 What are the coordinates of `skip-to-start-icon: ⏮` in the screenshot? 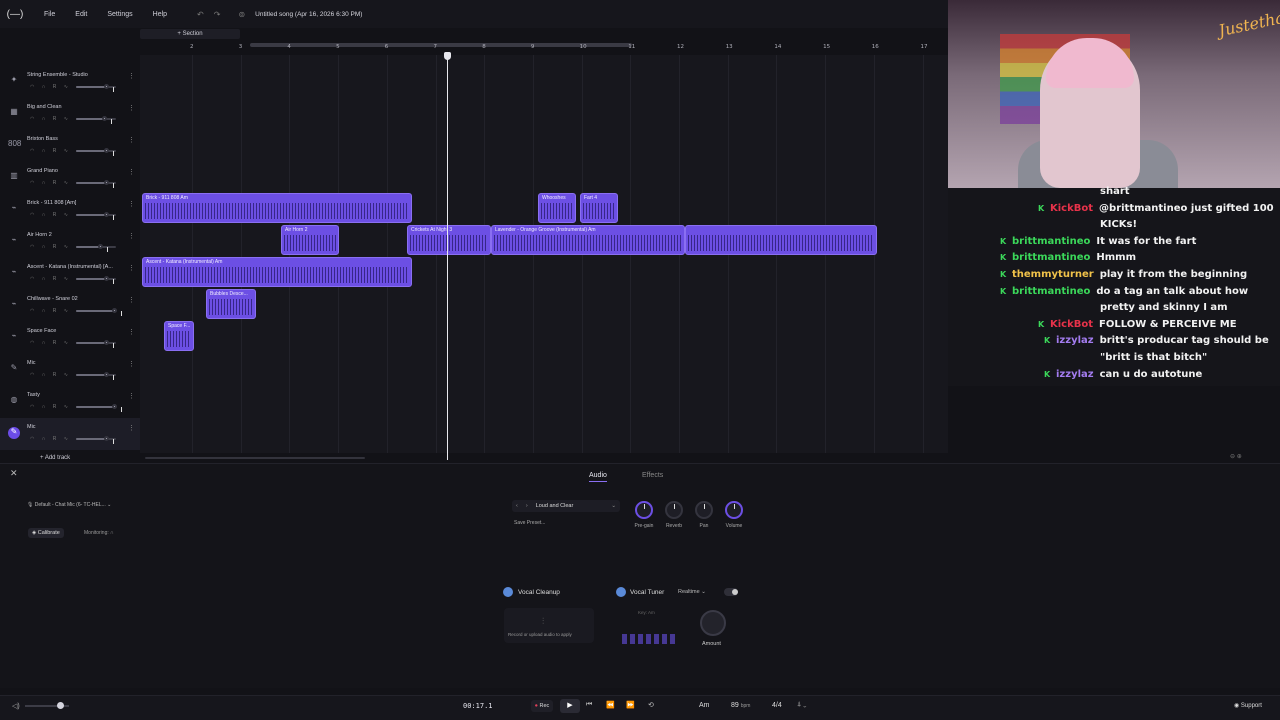 It's located at (589, 705).